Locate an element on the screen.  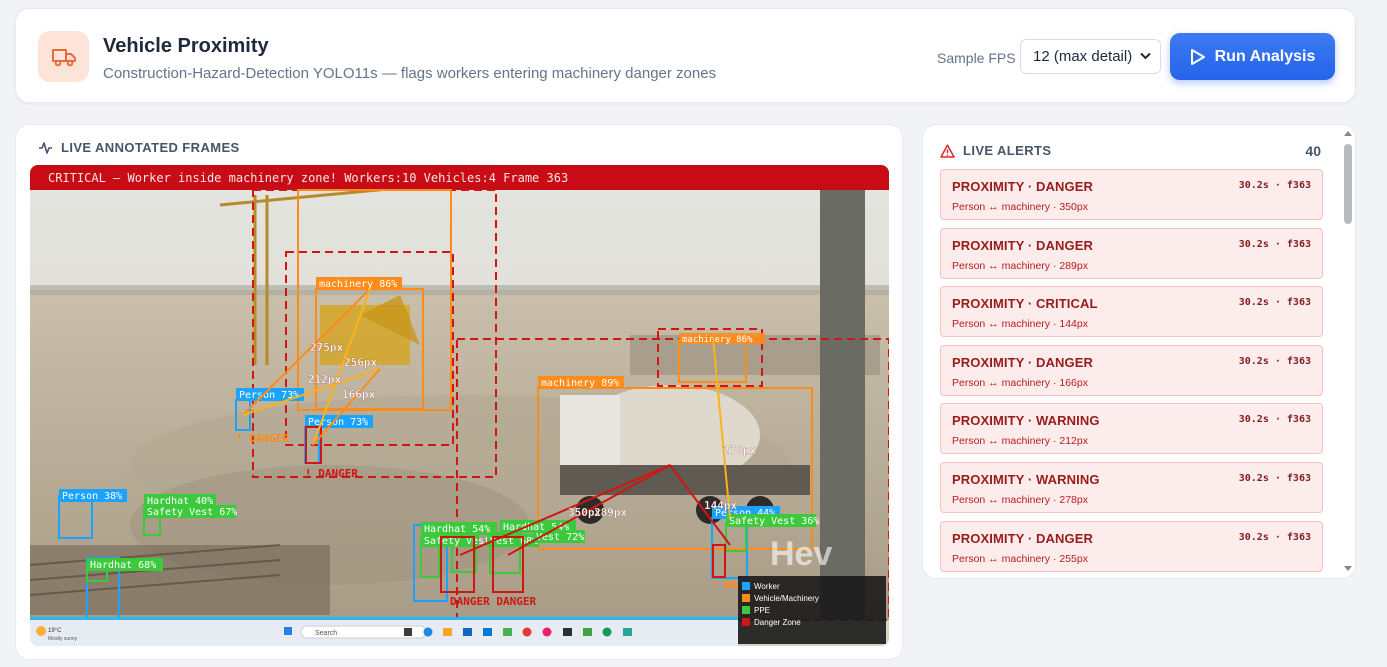
chevron-down-icon is located at coordinates (1145, 56).